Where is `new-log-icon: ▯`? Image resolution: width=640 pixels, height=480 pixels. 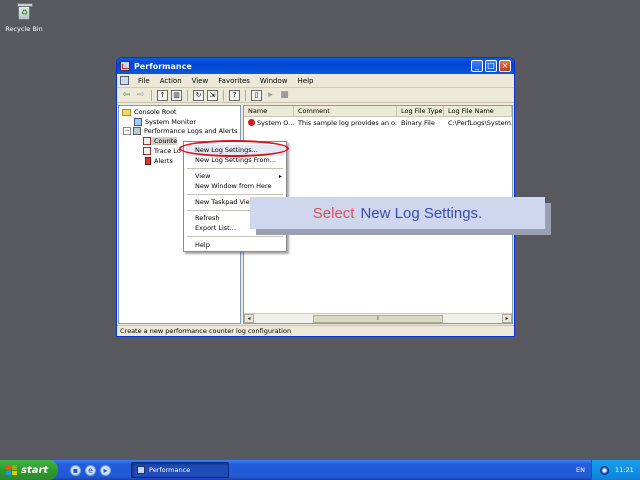
new-log-icon: ▯ is located at coordinates (256, 95).